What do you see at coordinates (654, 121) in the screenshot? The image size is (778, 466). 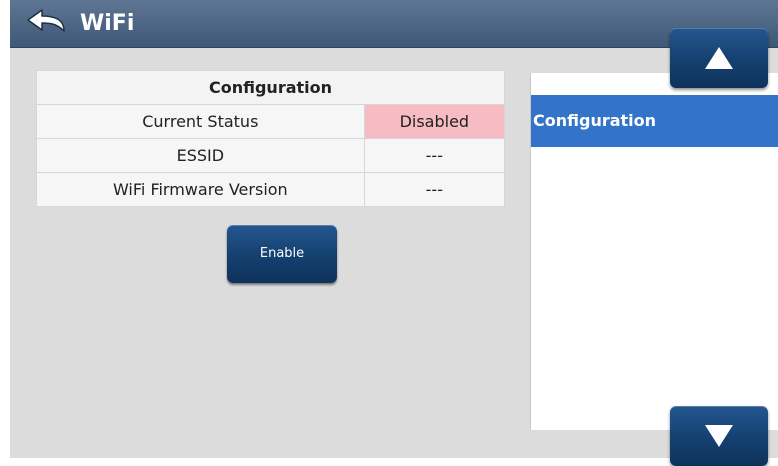 I see `menu-item-configuration: Configuration` at bounding box center [654, 121].